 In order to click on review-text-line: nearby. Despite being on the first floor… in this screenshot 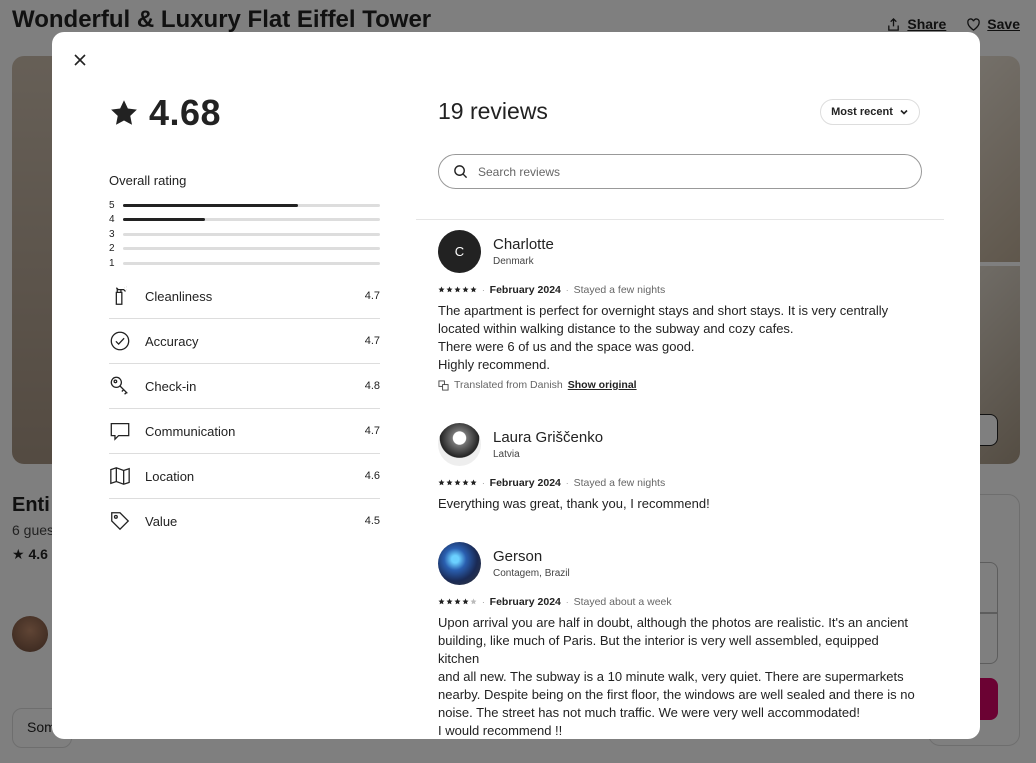, I will do `click(676, 694)`.